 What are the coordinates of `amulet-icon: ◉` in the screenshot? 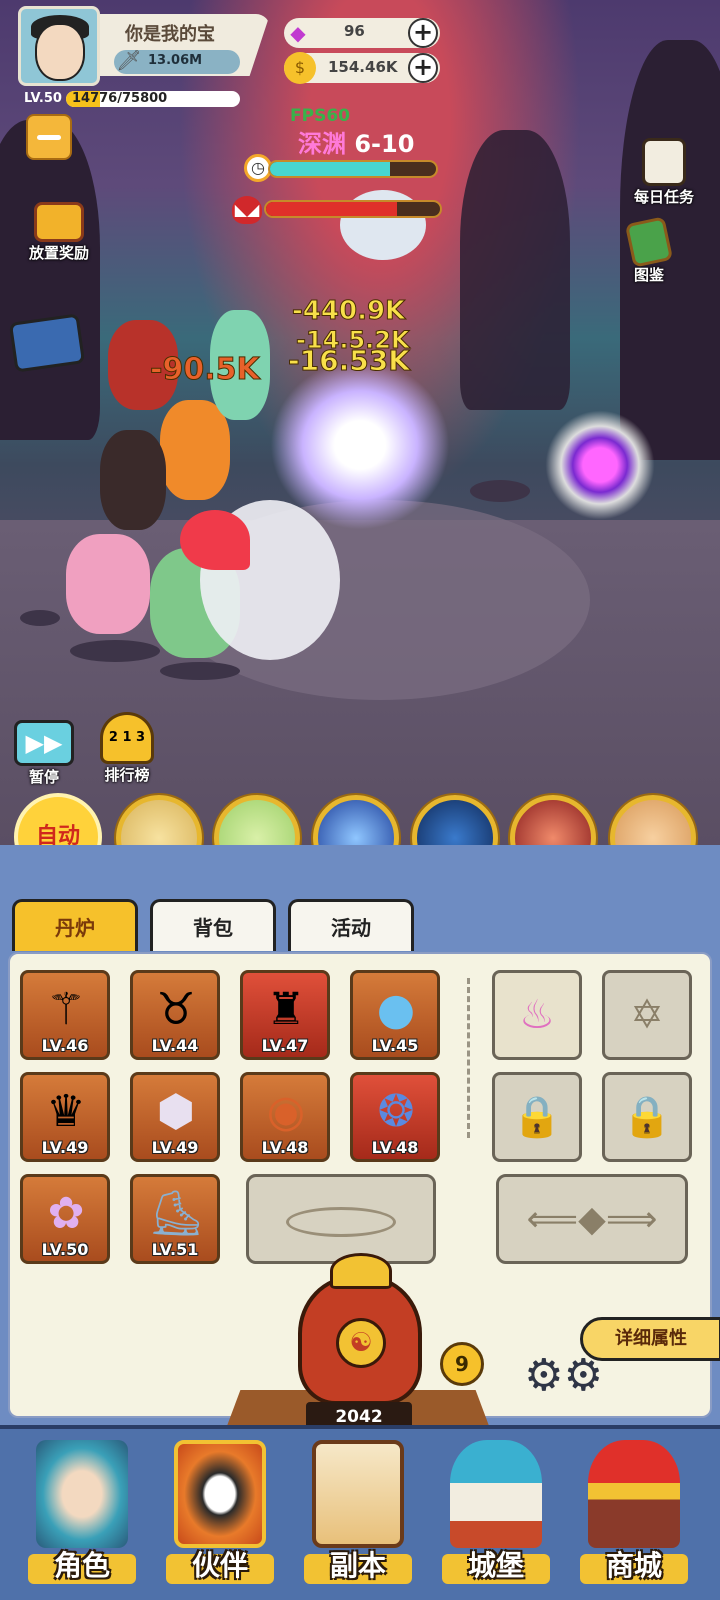 It's located at (286, 1111).